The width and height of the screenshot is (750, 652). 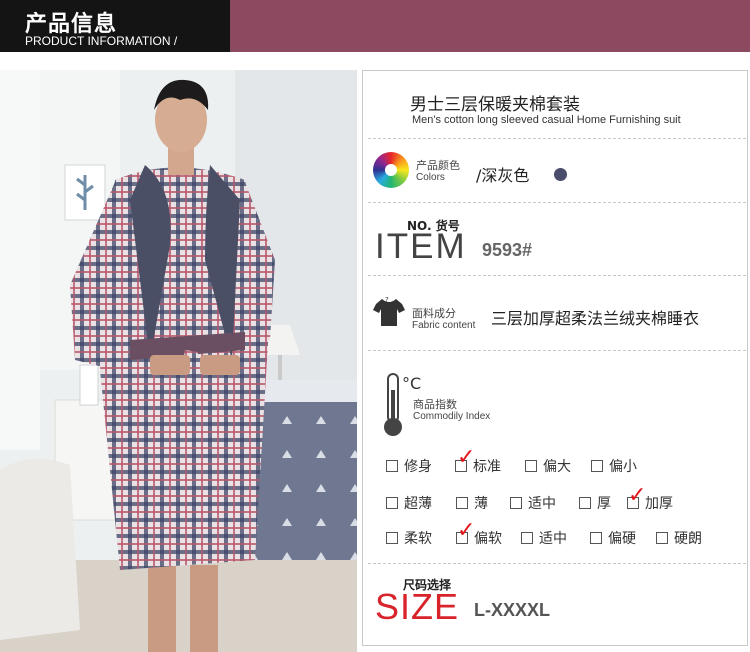 I want to click on header-title-en: PRODUCT INFORMATION /, so click(x=101, y=41).